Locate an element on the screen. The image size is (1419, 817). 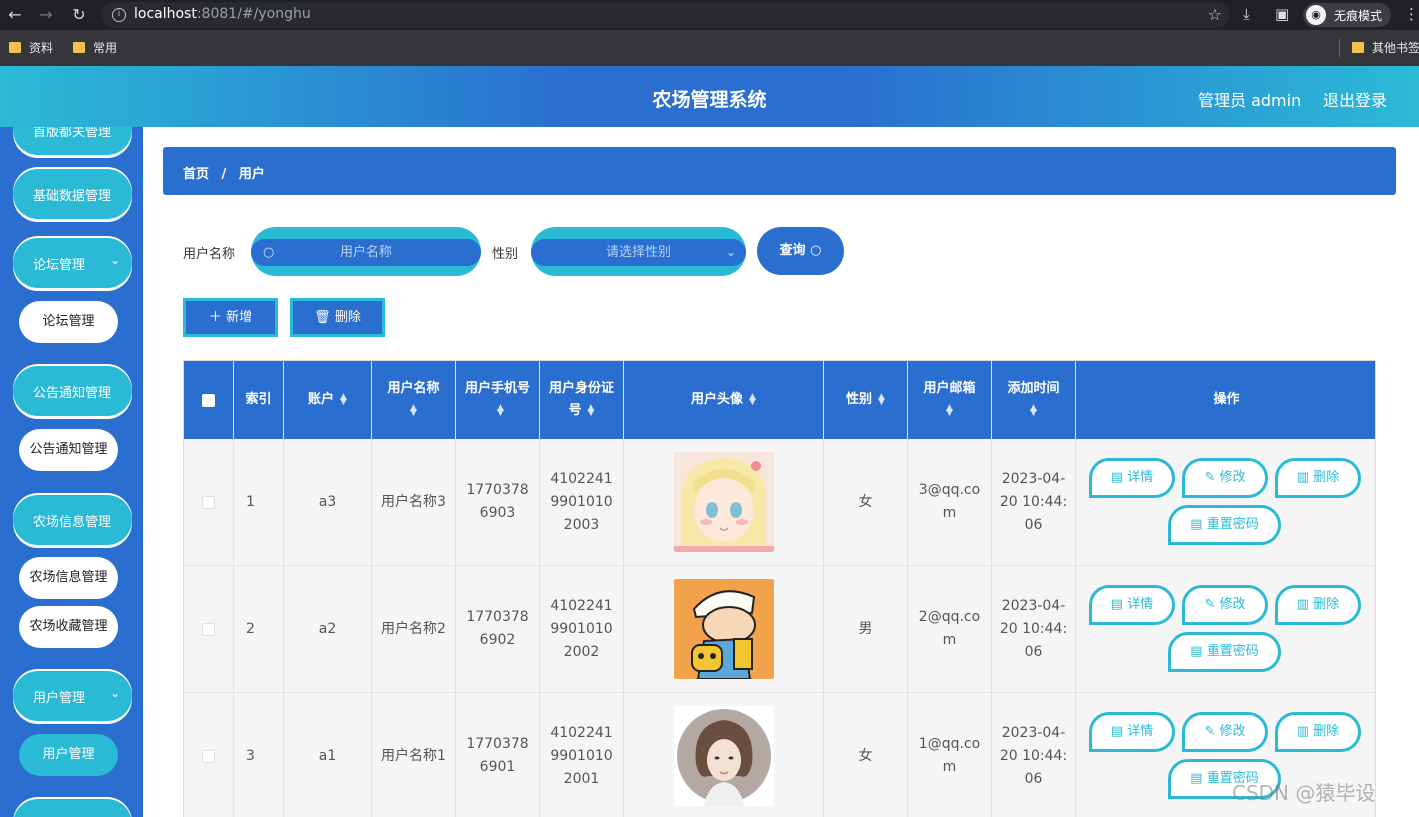
incognito-badge: ◉ 无痕模式 is located at coordinates (1347, 15).